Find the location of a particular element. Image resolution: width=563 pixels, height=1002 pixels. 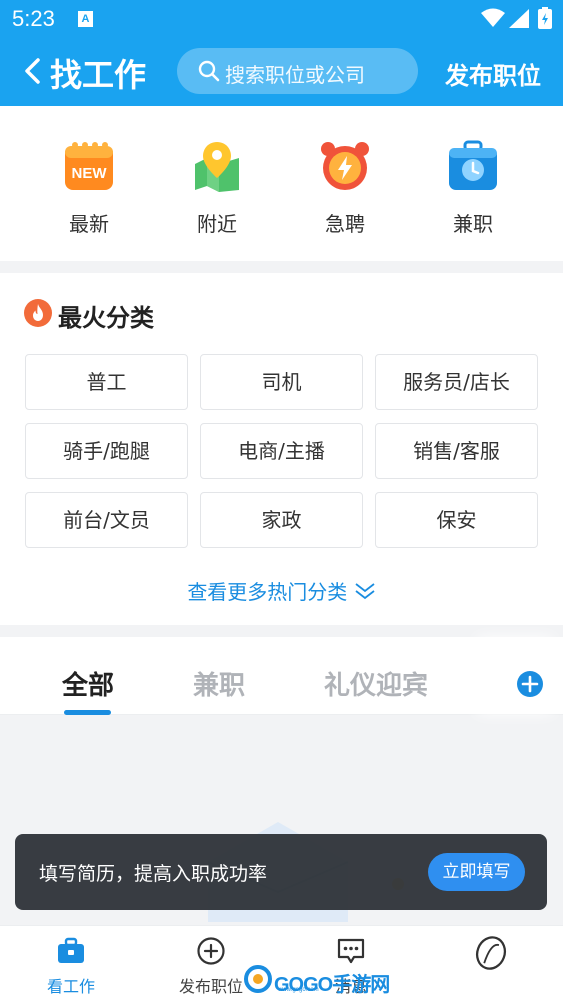

fill-resume-button: 立即填写 is located at coordinates (476, 872).